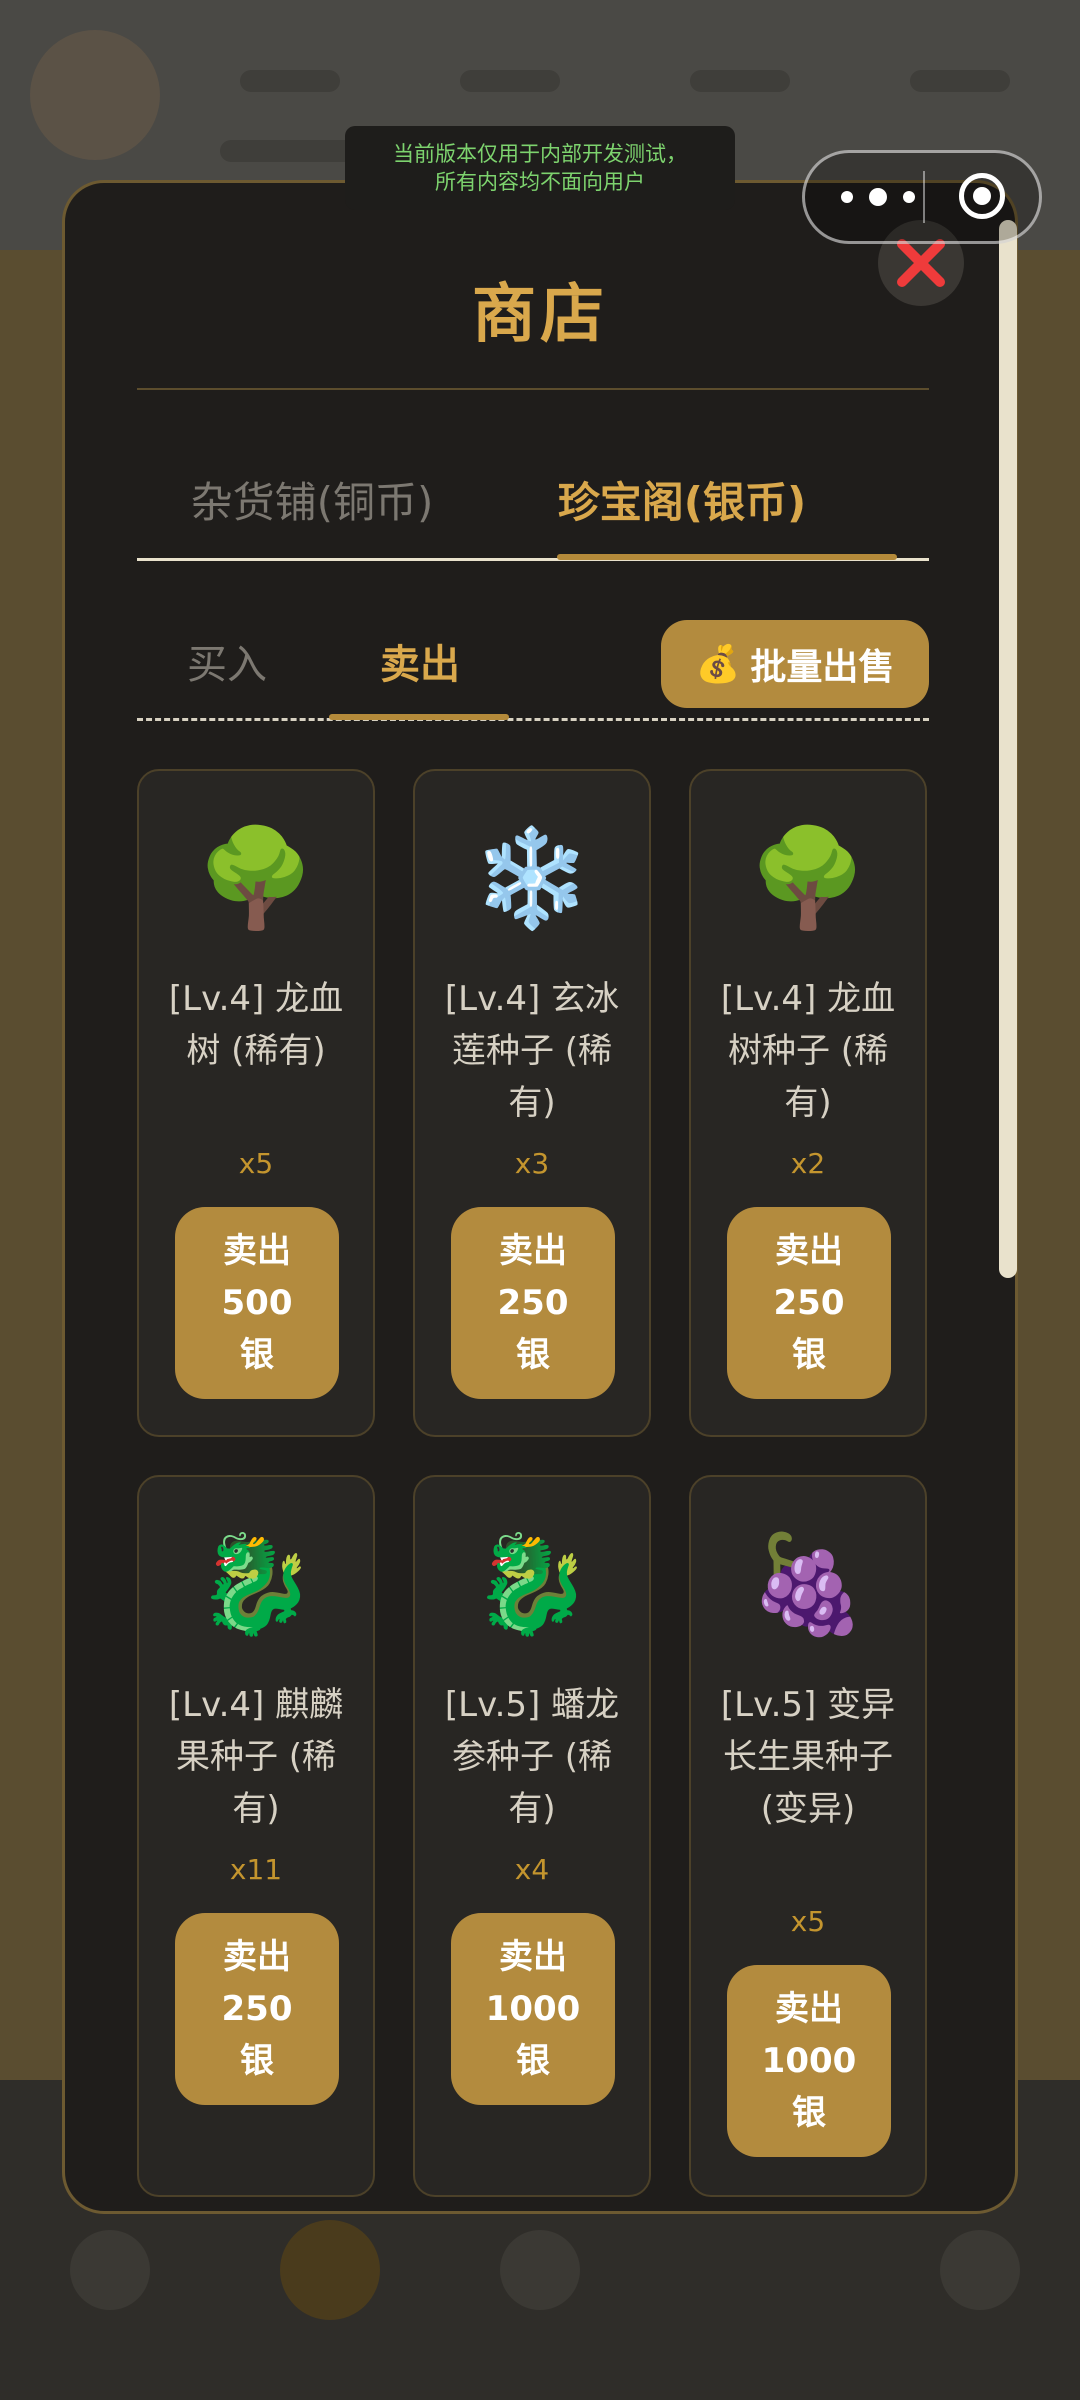  I want to click on bulk-sell-label: 批量出售, so click(822, 667).